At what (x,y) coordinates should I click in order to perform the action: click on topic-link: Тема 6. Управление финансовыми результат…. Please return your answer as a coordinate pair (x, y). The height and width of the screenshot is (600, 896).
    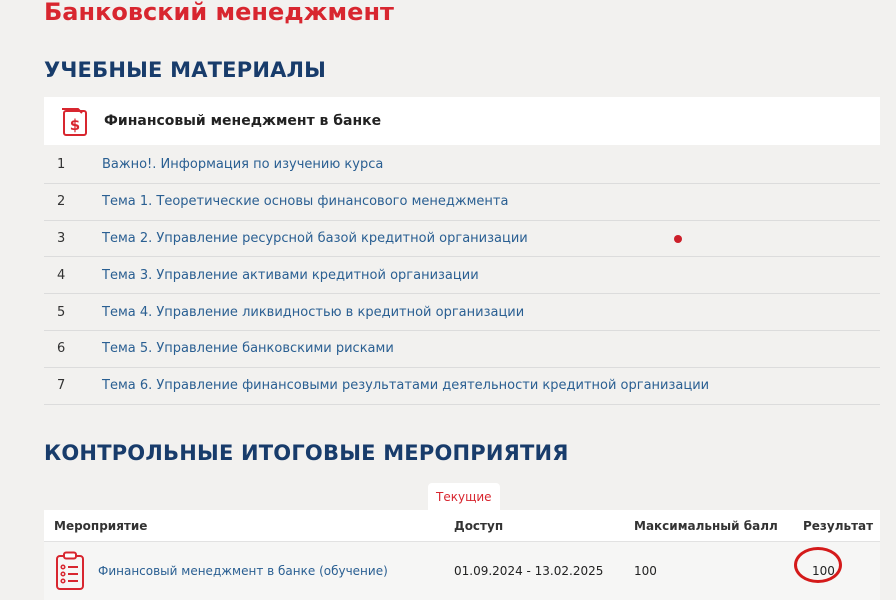
    Looking at the image, I should click on (405, 385).